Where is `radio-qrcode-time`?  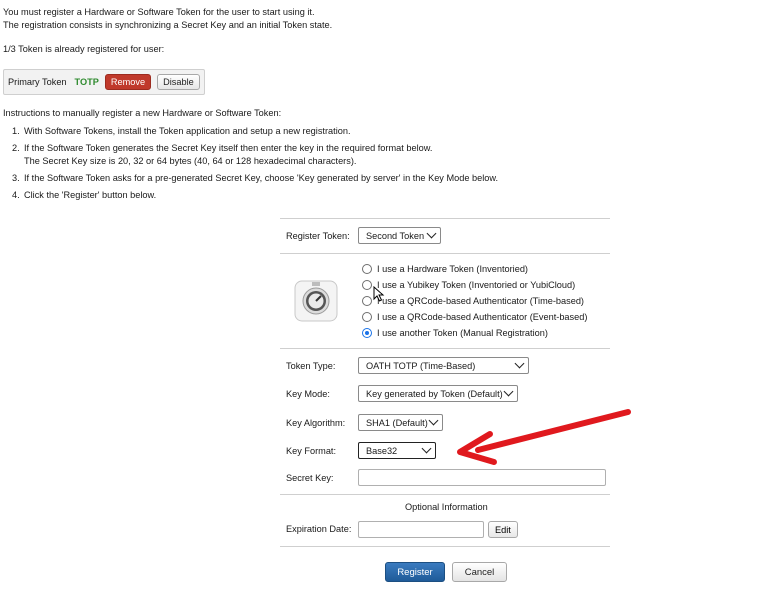 radio-qrcode-time is located at coordinates (367, 301).